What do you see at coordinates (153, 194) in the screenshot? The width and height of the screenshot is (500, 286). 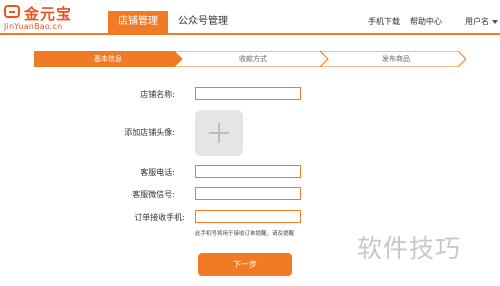 I see `service-wechat-label: 客服微信号:` at bounding box center [153, 194].